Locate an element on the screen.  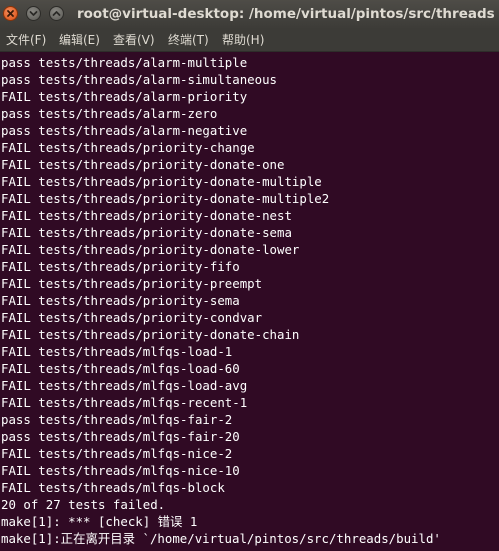
terminal-line: FAIL tests/threads/priority-donate-lower is located at coordinates (150, 249).